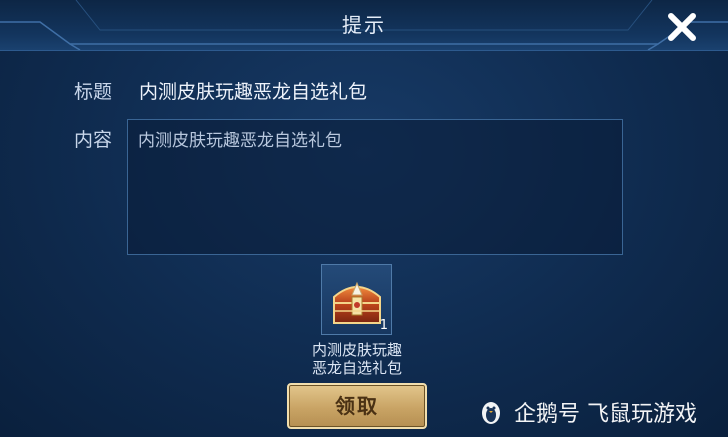 The width and height of the screenshot is (728, 437). I want to click on watermark-text: 企鹅号 飞鼠玩游戏, so click(605, 414).